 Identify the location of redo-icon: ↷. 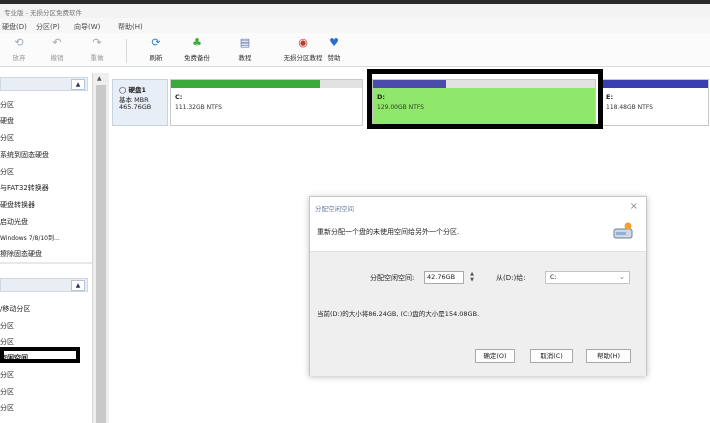
(97, 42).